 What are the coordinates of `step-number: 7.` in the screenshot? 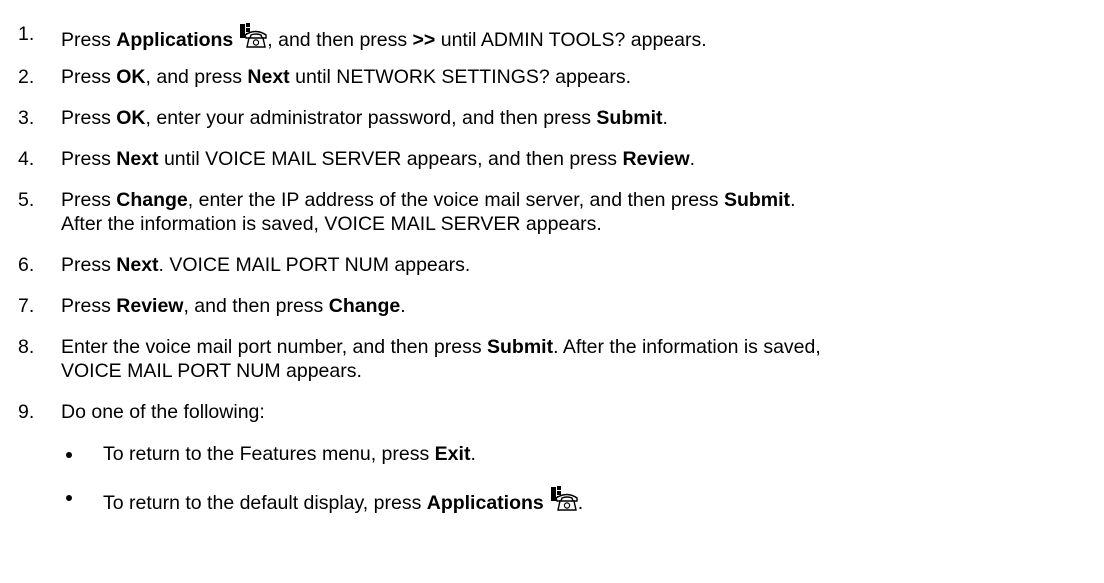 It's located at (26, 306).